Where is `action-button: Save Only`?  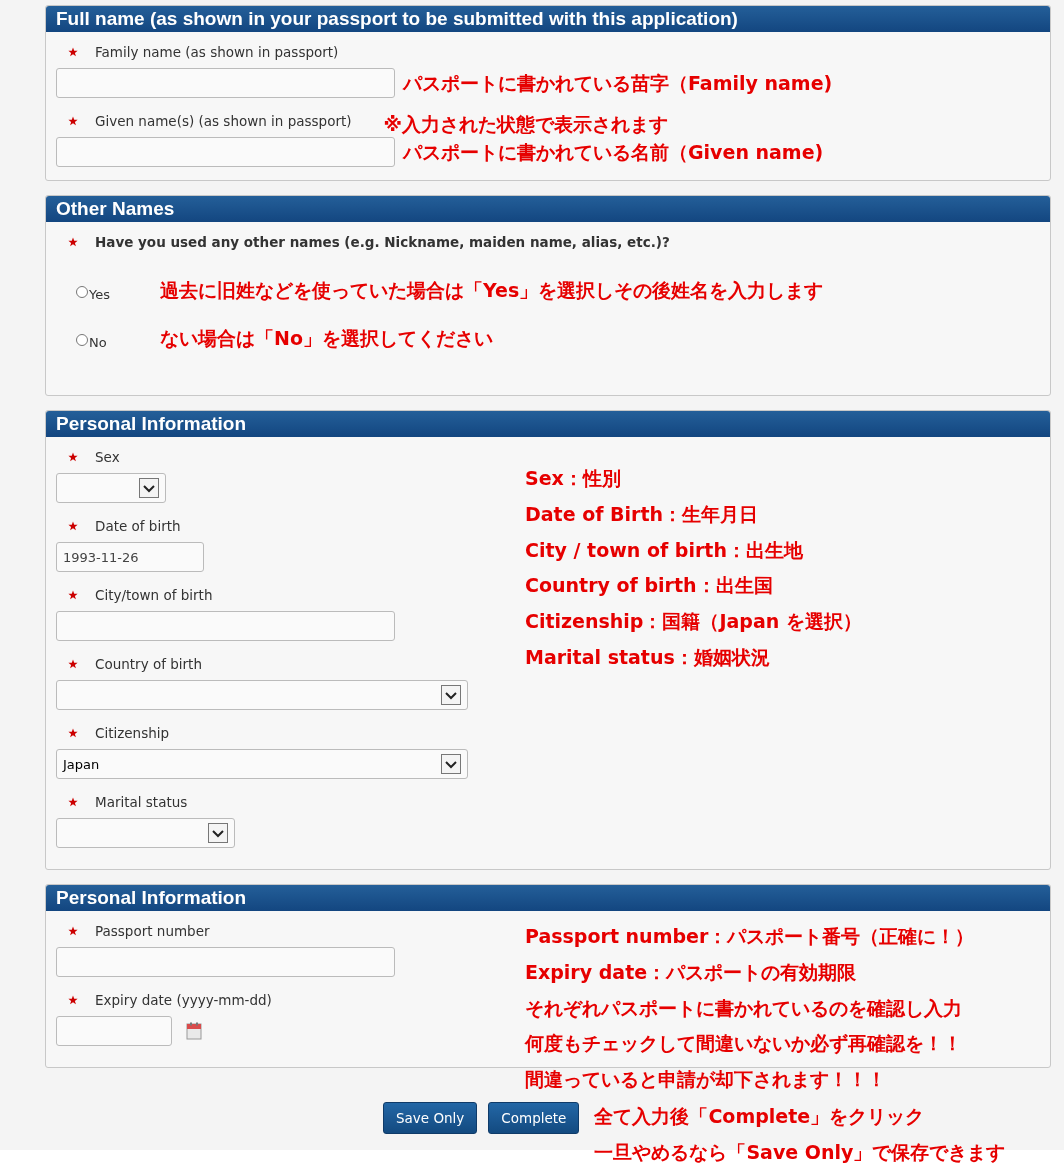
action-button: Save Only is located at coordinates (430, 1118).